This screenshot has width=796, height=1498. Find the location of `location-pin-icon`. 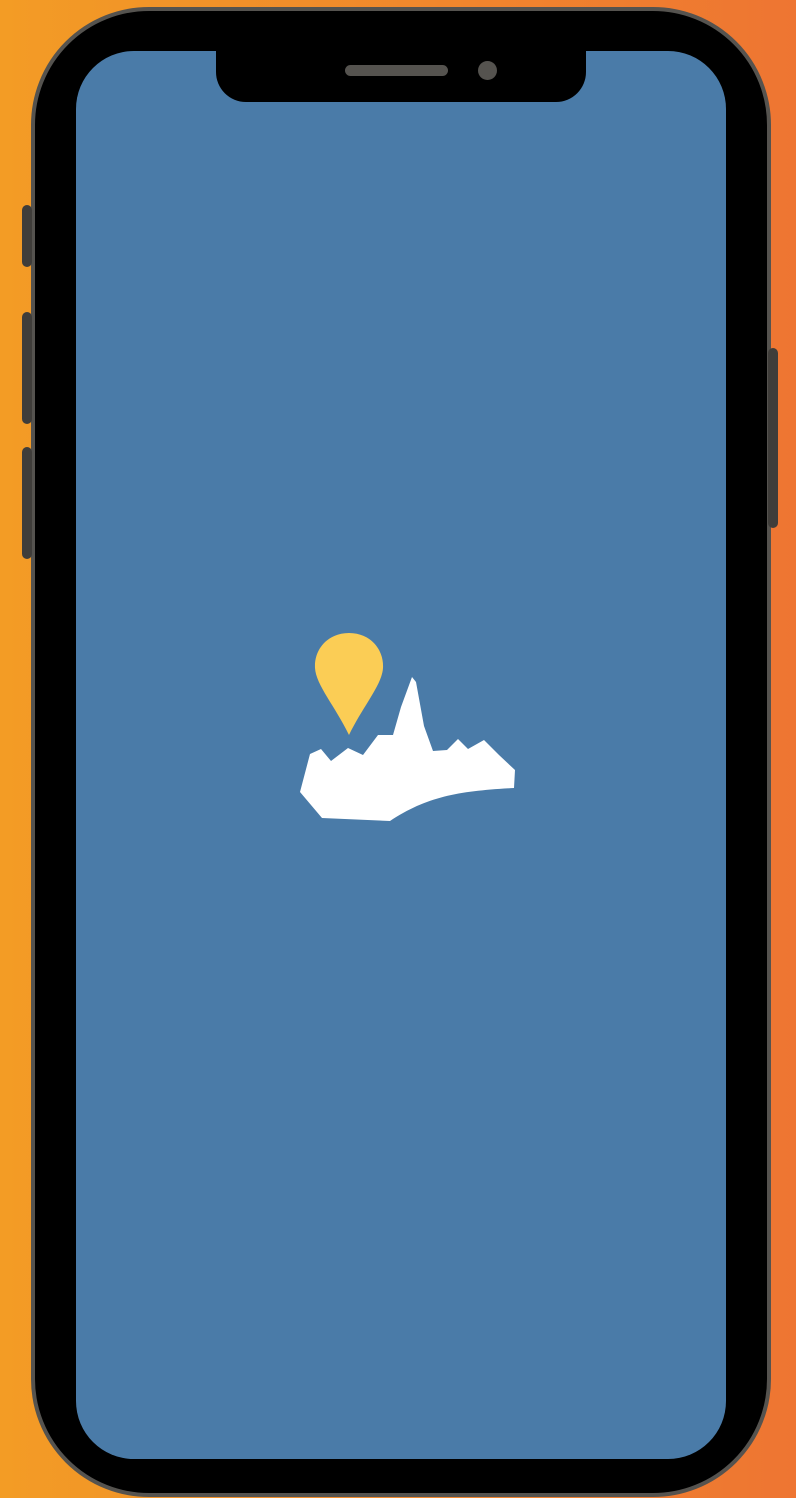

location-pin-icon is located at coordinates (349, 684).